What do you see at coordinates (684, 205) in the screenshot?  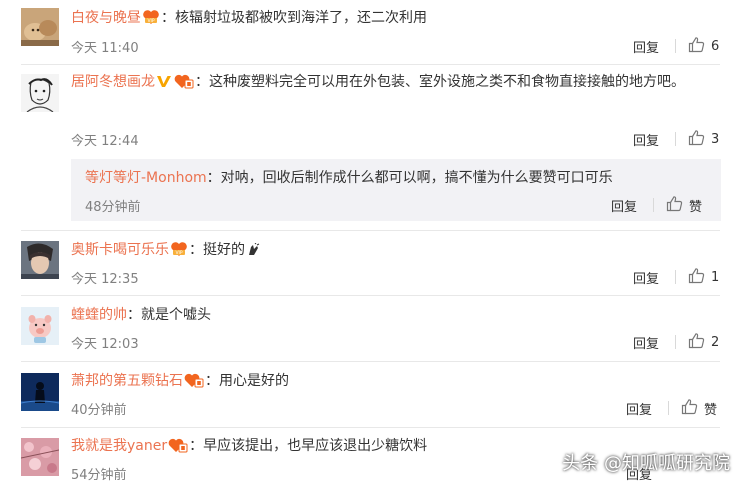 I see `sub-like-button: 赞` at bounding box center [684, 205].